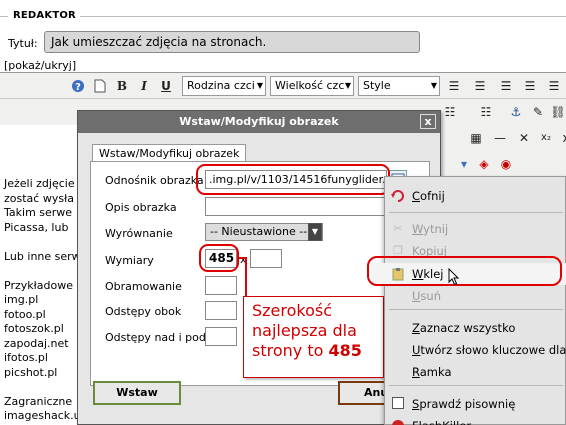 The height and width of the screenshot is (425, 566). I want to click on font-family-value: Rodzina czci, so click(221, 85).